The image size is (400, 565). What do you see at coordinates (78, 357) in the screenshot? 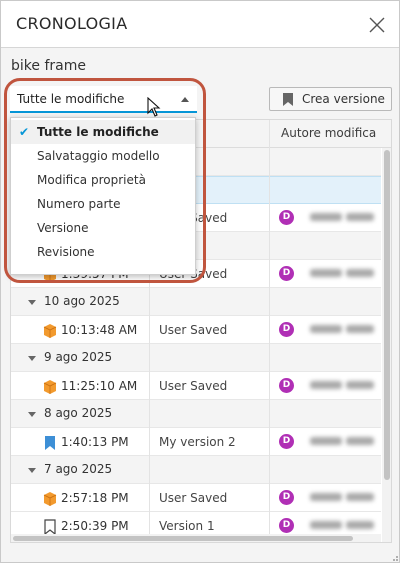
I see `group-date: 9 ago 2025` at bounding box center [78, 357].